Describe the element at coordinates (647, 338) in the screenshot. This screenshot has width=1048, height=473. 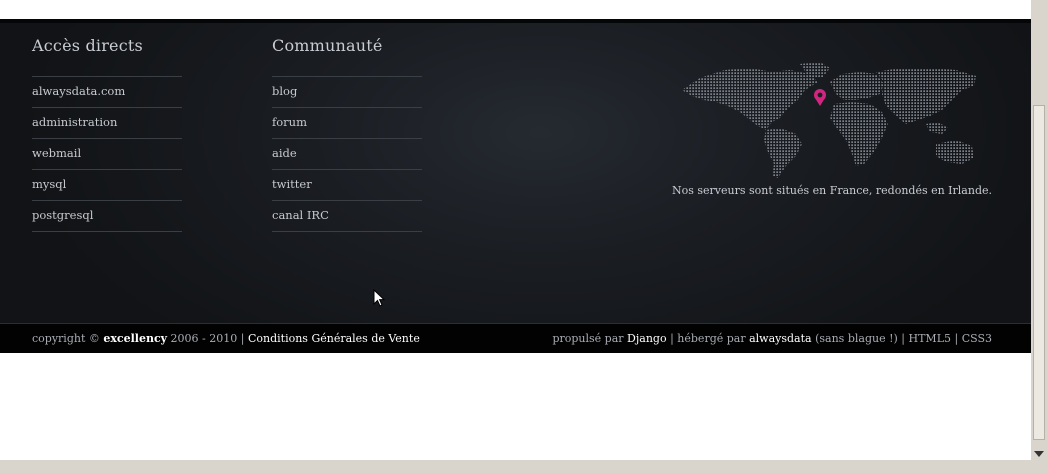
I see `django-link: Django` at that location.